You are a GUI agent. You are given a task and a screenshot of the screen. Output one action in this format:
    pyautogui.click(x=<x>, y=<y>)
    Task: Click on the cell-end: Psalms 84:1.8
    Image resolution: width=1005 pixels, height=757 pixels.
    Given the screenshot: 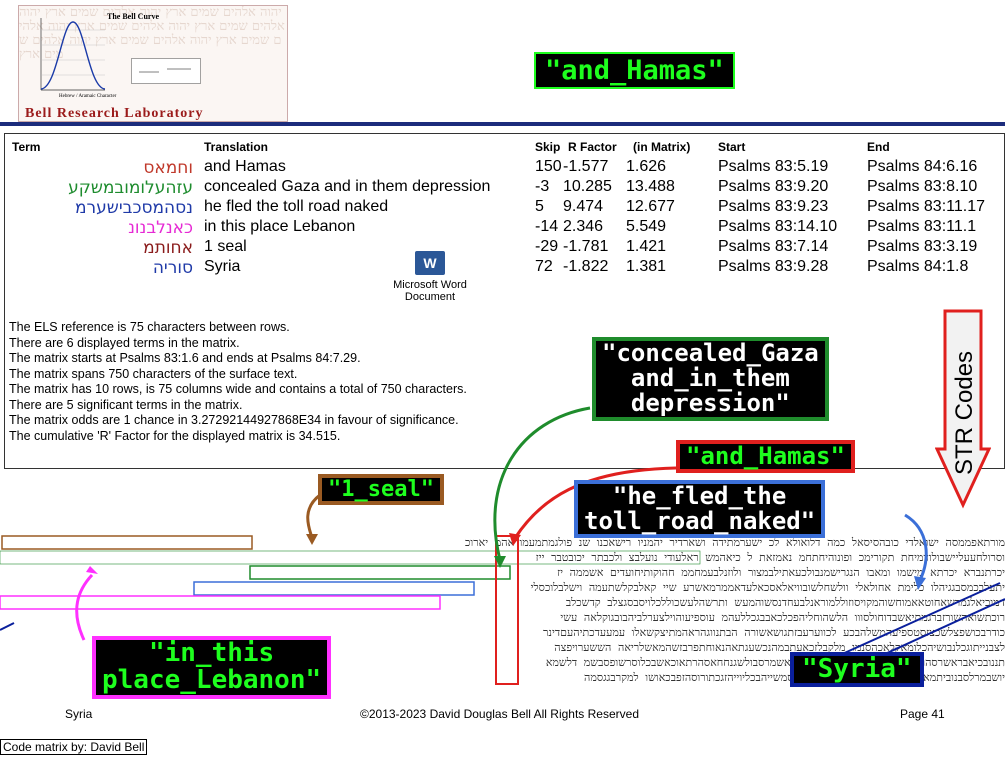 What is the action you would take?
    pyautogui.click(x=918, y=266)
    